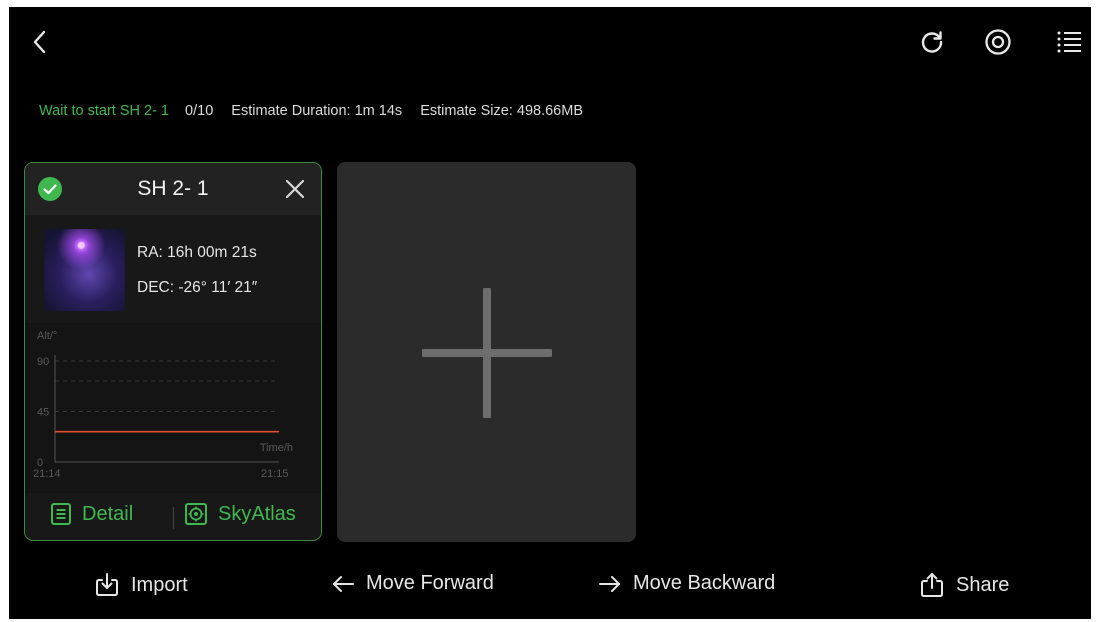 This screenshot has height=622, width=1099. Describe the element at coordinates (197, 252) in the screenshot. I see `ra-value: RA: 16h 00m 21s` at that location.